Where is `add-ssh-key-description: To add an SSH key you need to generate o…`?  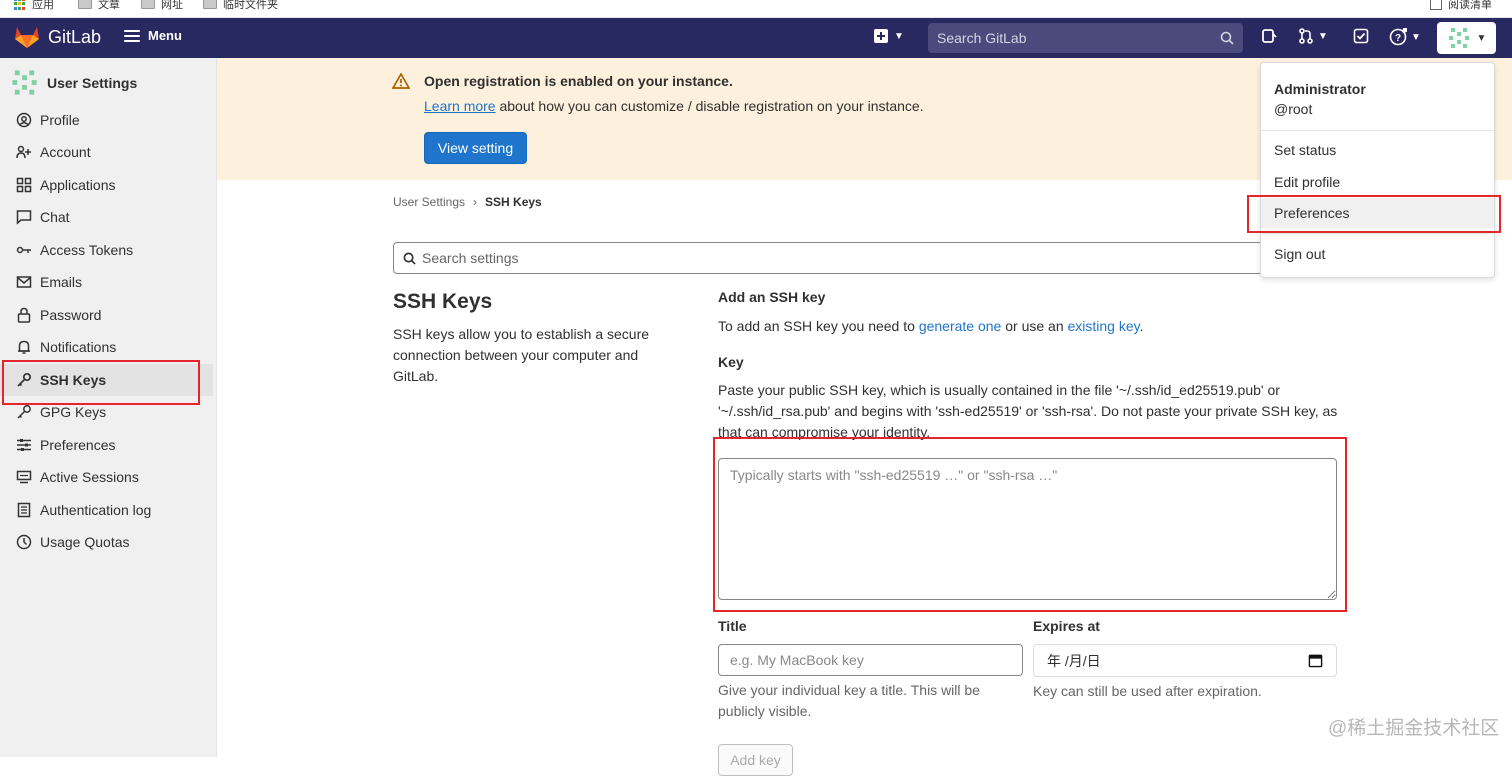 add-ssh-key-description: To add an SSH key you need to generate o… is located at coordinates (931, 326).